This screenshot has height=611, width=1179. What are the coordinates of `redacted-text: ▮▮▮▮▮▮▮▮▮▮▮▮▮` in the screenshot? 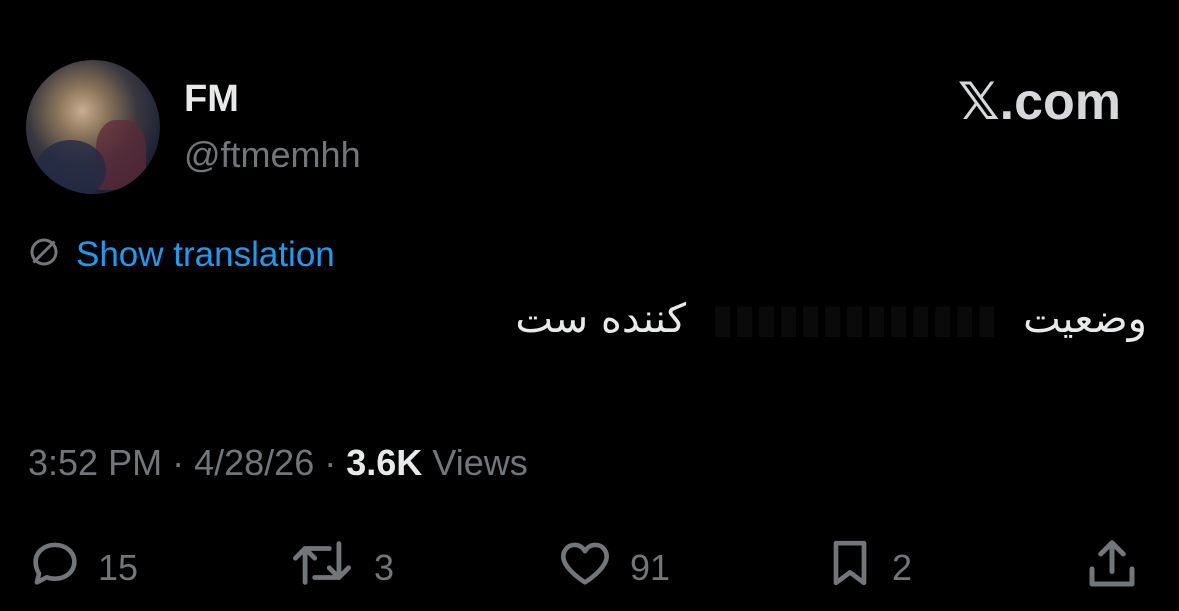 It's located at (854, 319).